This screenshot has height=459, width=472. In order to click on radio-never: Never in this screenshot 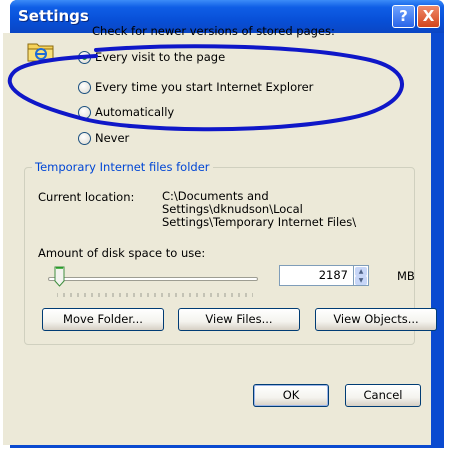, I will do `click(103, 138)`.